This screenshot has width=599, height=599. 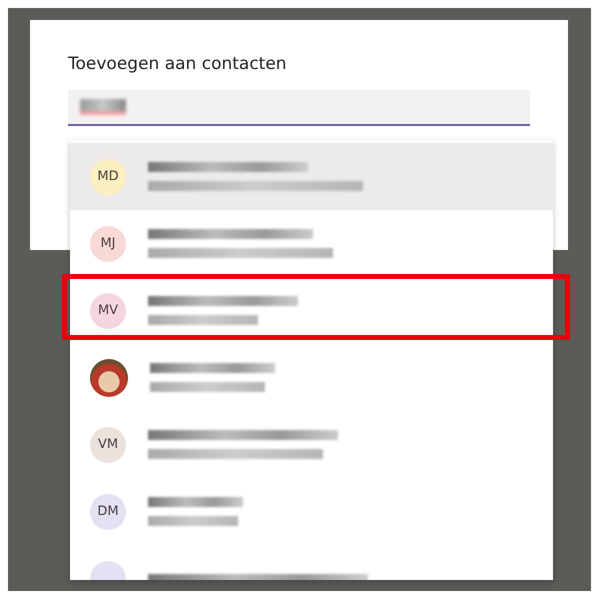 I want to click on contact-item: MD, so click(x=311, y=176).